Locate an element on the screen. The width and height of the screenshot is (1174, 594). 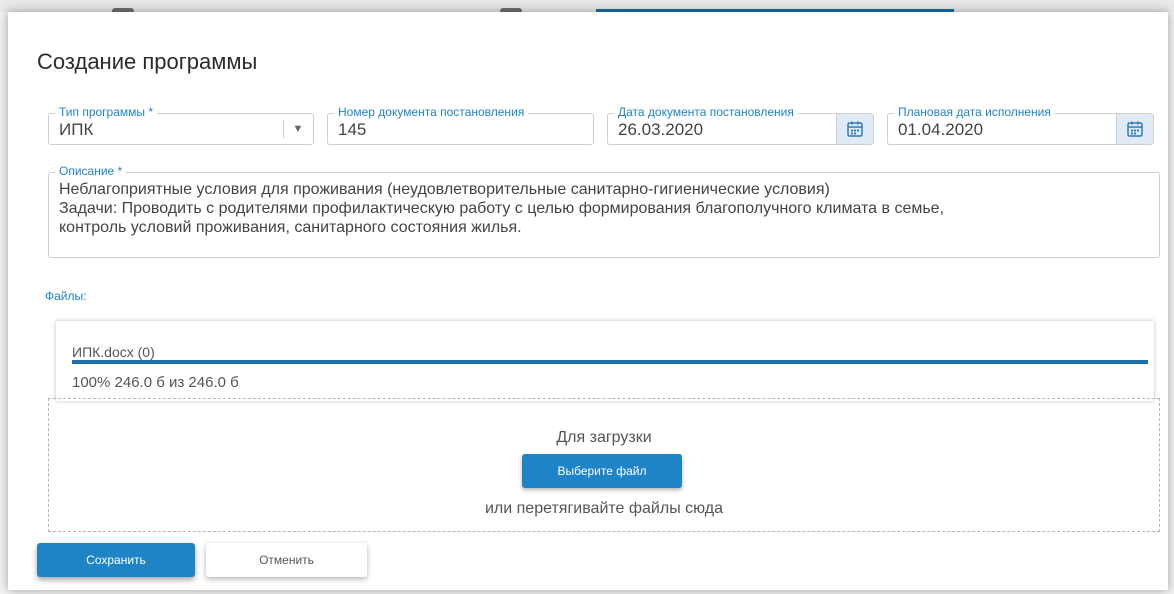
doc-number-label: Номер документа постановления is located at coordinates (431, 112).